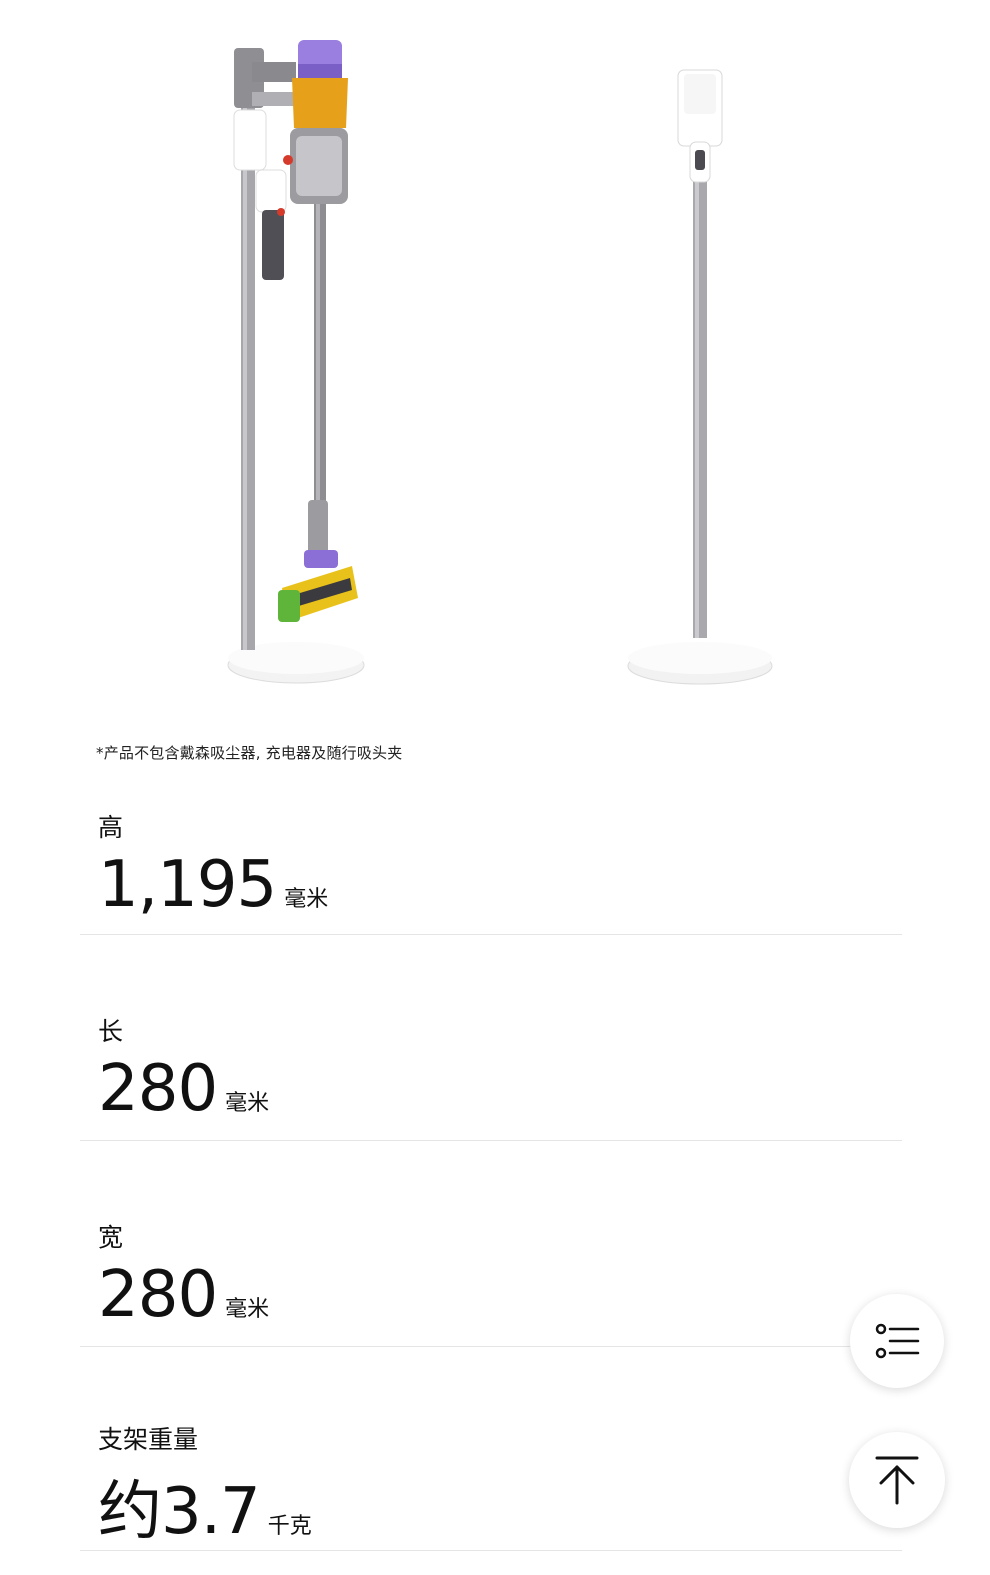  What do you see at coordinates (491, 1482) in the screenshot?
I see `spec-weight: 支架重量 约3.7 千克` at bounding box center [491, 1482].